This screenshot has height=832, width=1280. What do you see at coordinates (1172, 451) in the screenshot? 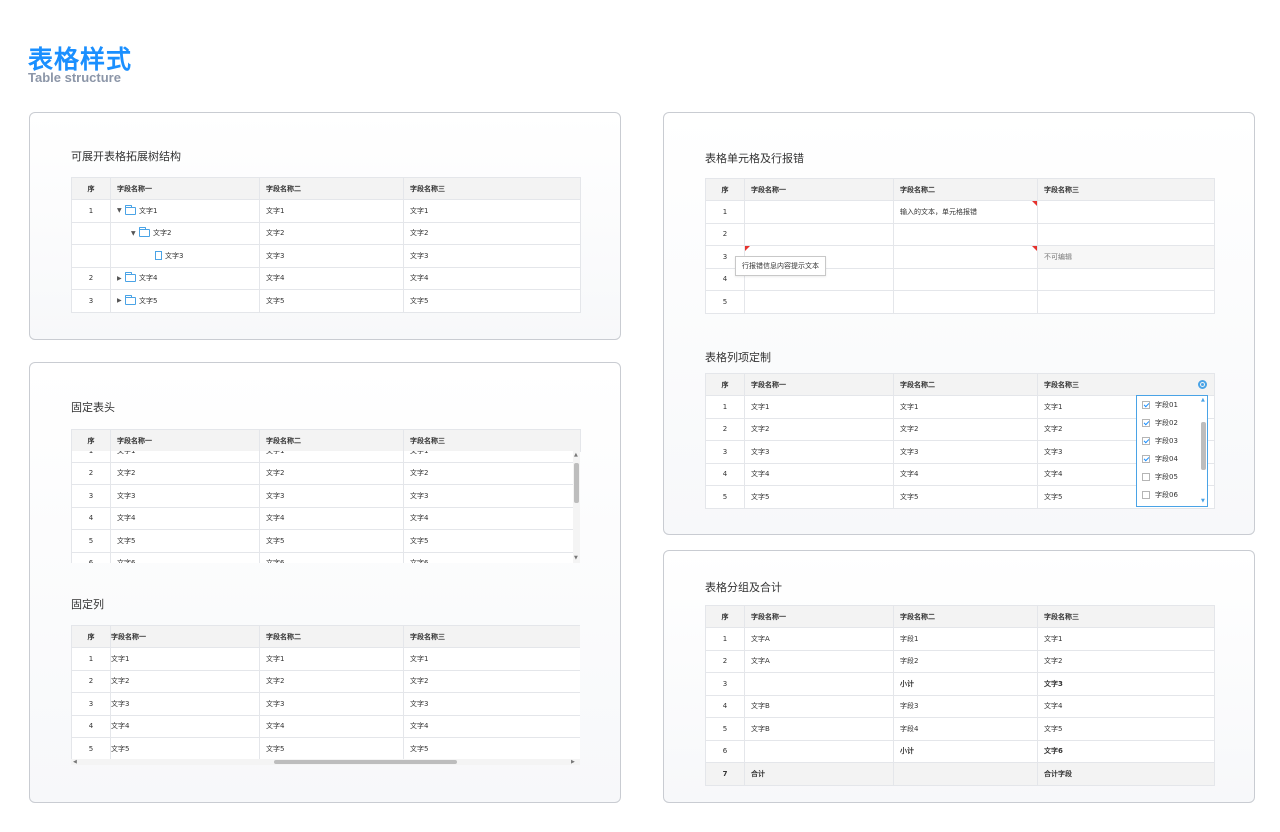
I see `column-options-dropdown: 字段01 字段02 字段03 字段04 字段05 字段06 ▲ ▼` at bounding box center [1172, 451].